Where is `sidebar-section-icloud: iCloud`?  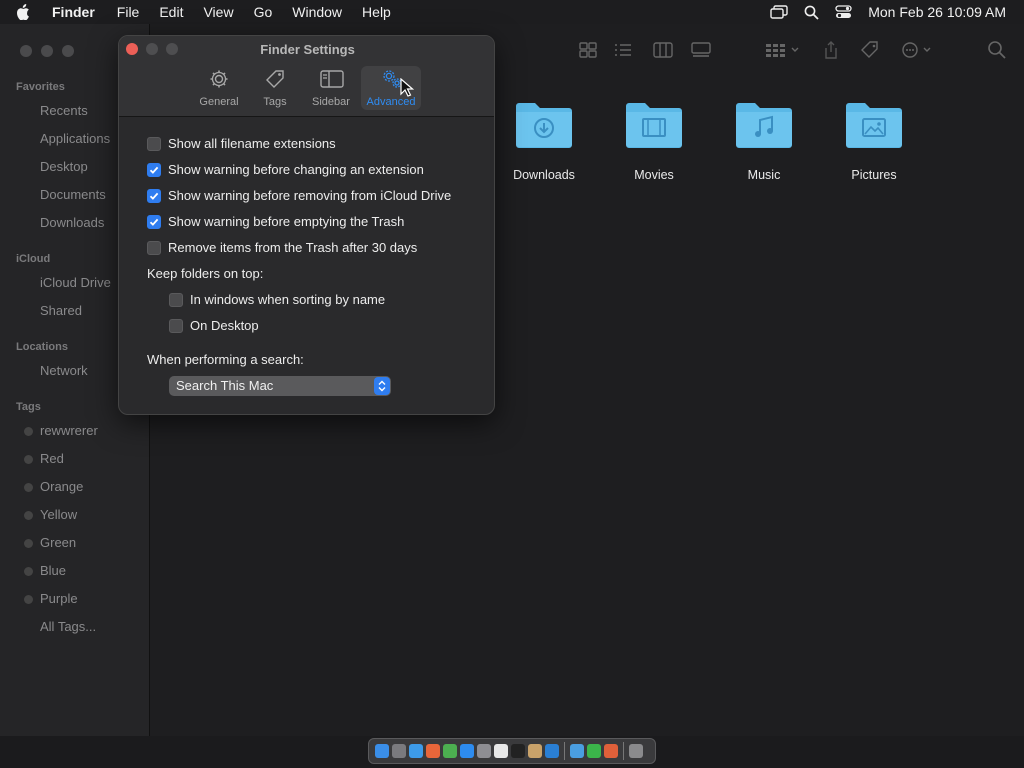 sidebar-section-icloud: iCloud is located at coordinates (33, 259).